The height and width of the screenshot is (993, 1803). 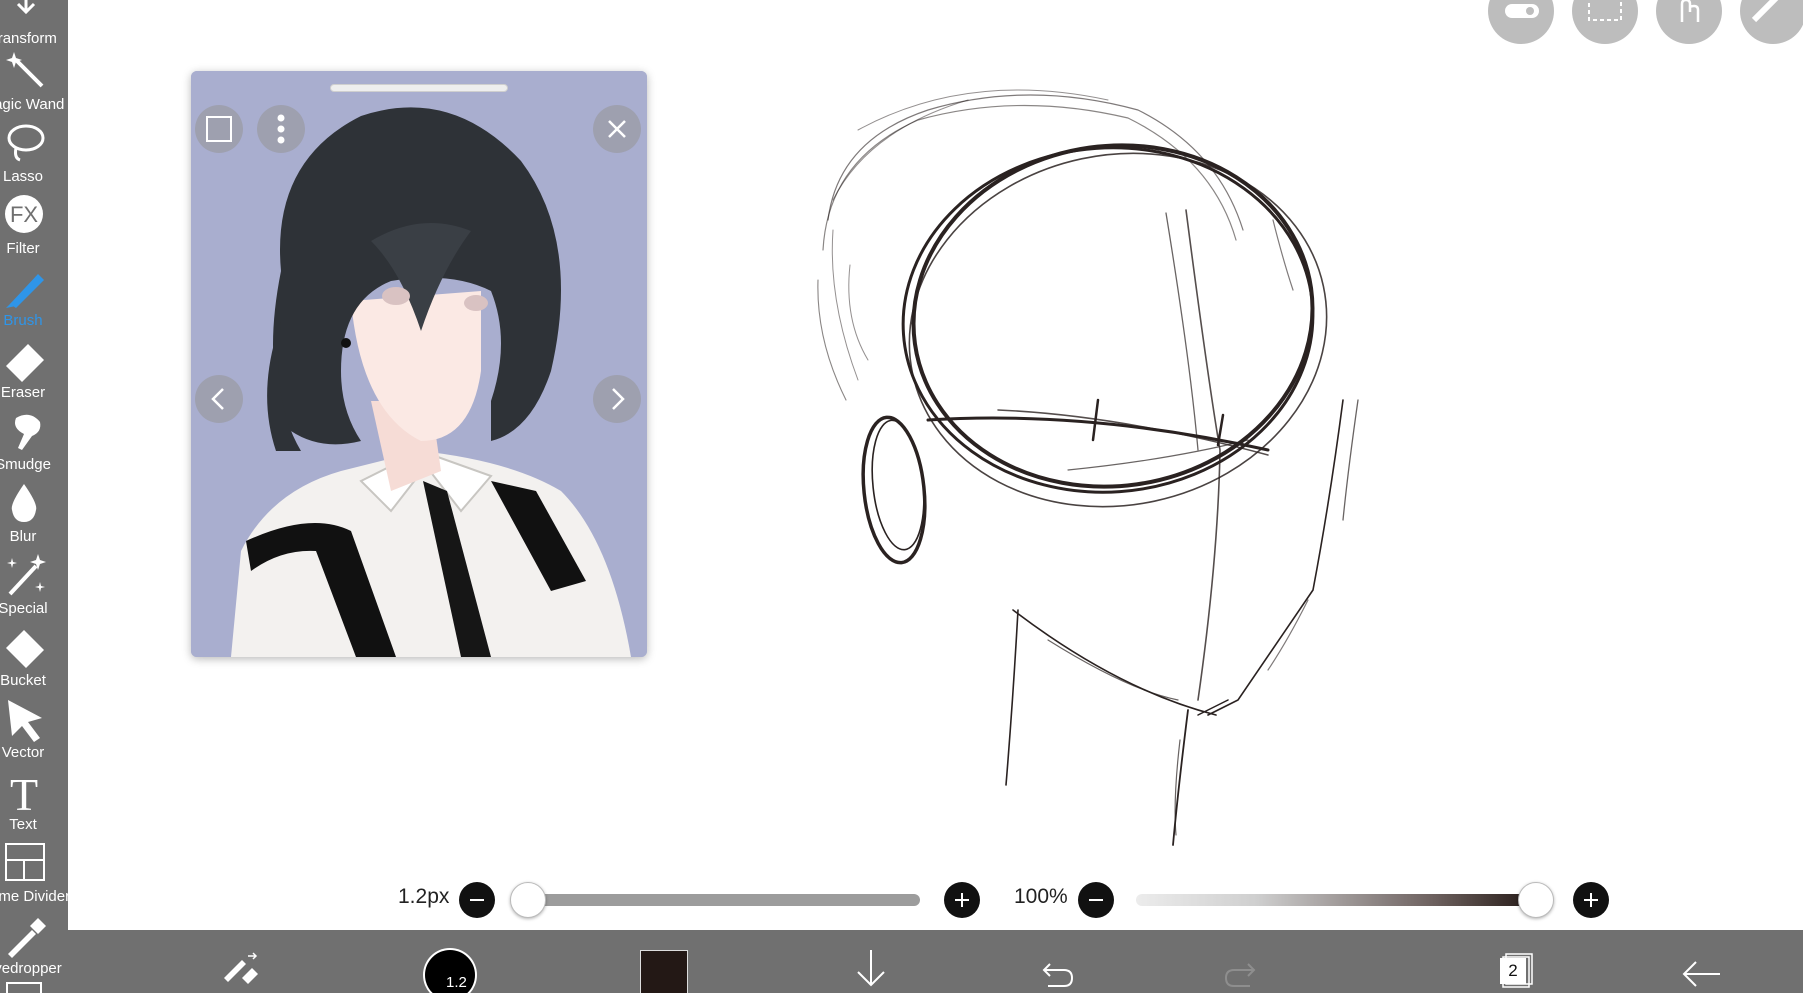 I want to click on next-image-button, so click(x=617, y=399).